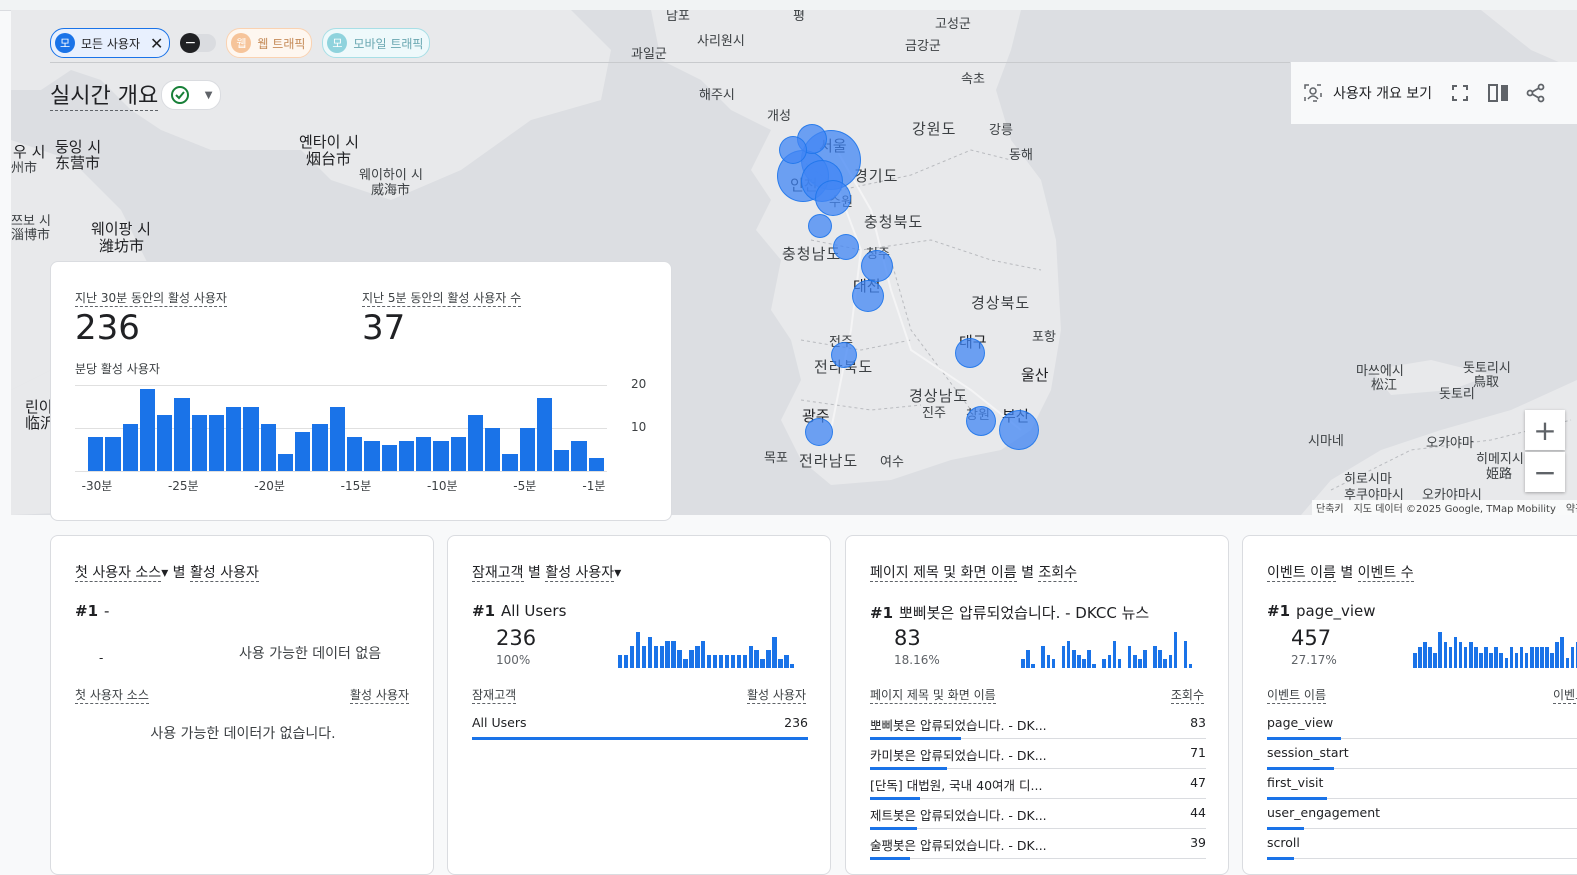 The image size is (1577, 875). What do you see at coordinates (191, 95) in the screenshot?
I see `data-quality-button: ▼` at bounding box center [191, 95].